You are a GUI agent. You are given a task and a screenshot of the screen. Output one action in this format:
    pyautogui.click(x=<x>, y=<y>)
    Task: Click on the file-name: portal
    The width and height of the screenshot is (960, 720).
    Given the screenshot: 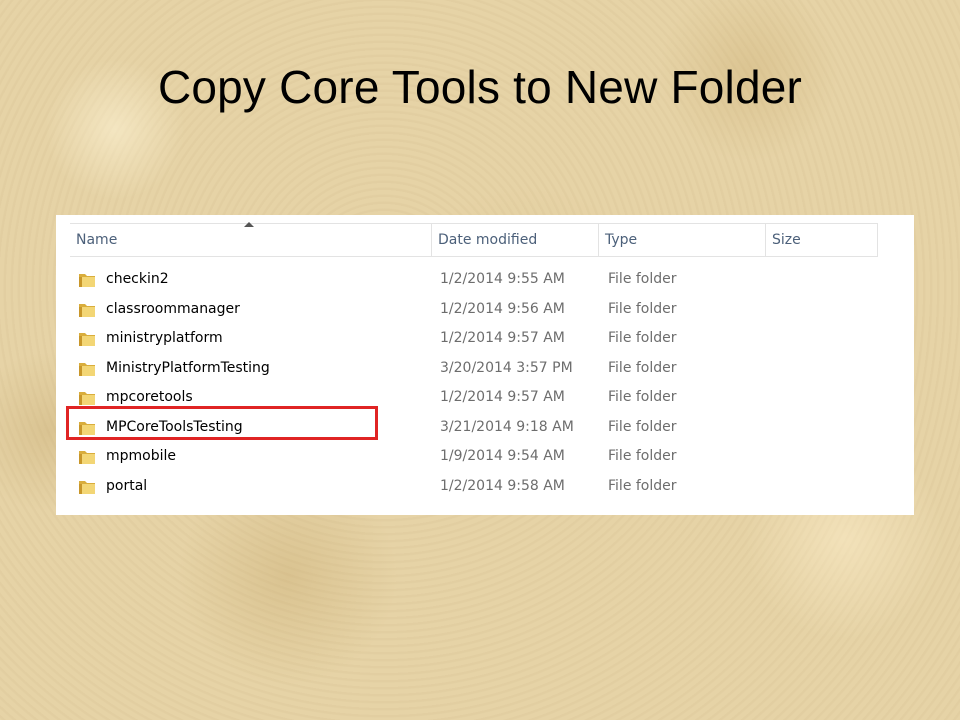 What is the action you would take?
    pyautogui.click(x=127, y=485)
    